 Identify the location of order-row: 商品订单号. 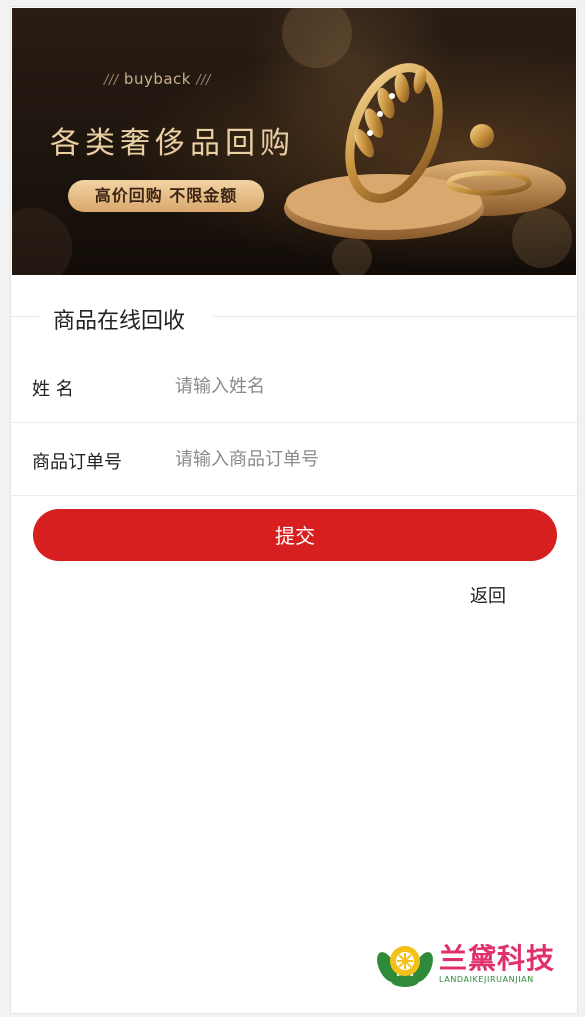
(294, 459).